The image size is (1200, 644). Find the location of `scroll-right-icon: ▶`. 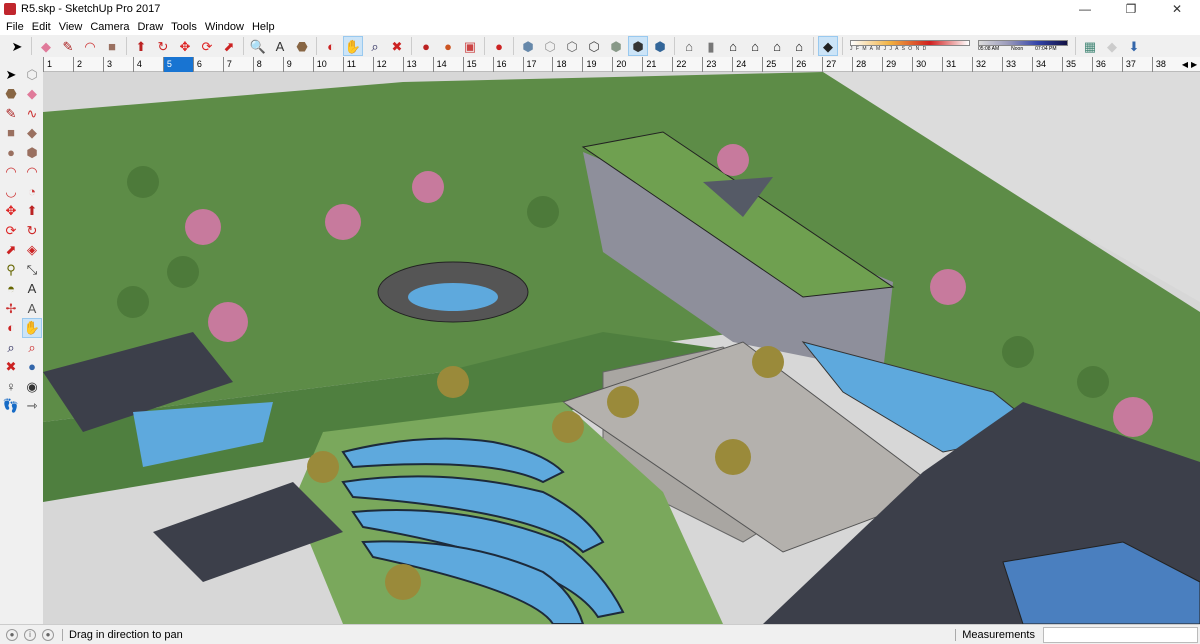

scroll-right-icon: ▶ is located at coordinates (1194, 64).